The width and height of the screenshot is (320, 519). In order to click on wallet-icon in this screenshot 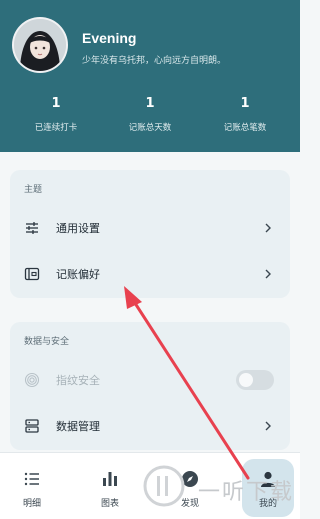, I will do `click(32, 274)`.